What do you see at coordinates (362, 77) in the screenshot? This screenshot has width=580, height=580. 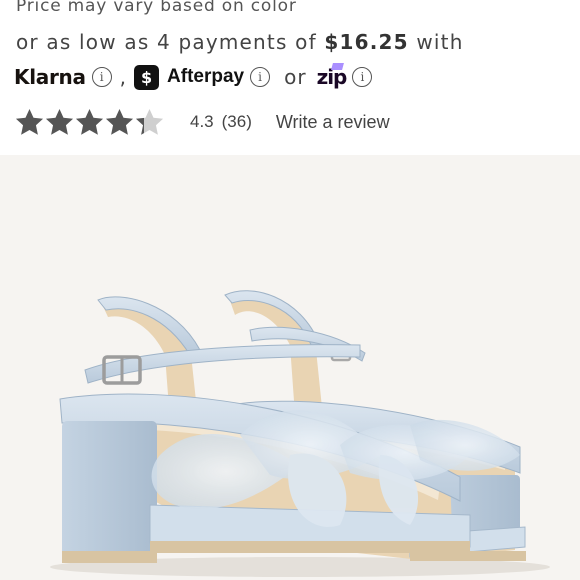 I see `zip-info-icon: i` at bounding box center [362, 77].